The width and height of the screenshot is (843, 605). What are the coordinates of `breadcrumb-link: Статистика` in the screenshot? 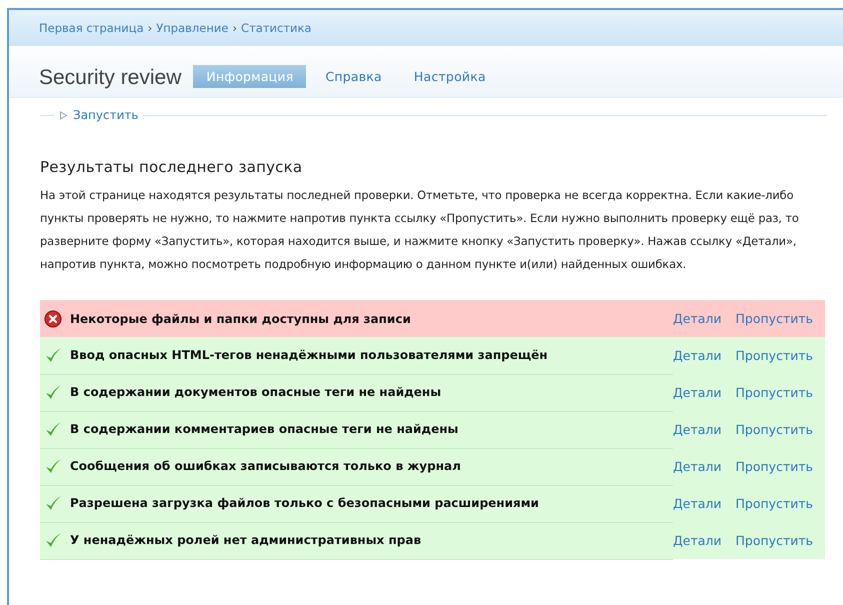 It's located at (276, 28).